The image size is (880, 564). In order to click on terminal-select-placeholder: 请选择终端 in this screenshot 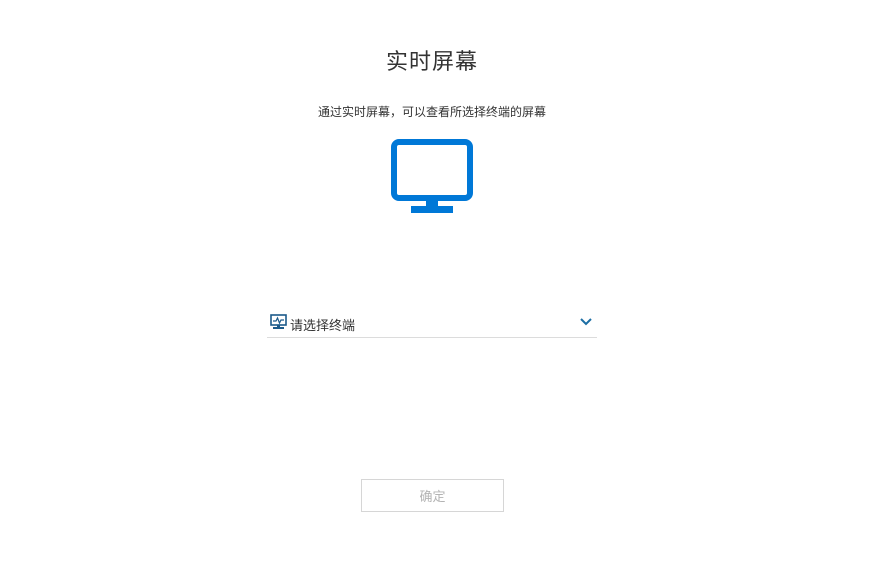, I will do `click(323, 326)`.